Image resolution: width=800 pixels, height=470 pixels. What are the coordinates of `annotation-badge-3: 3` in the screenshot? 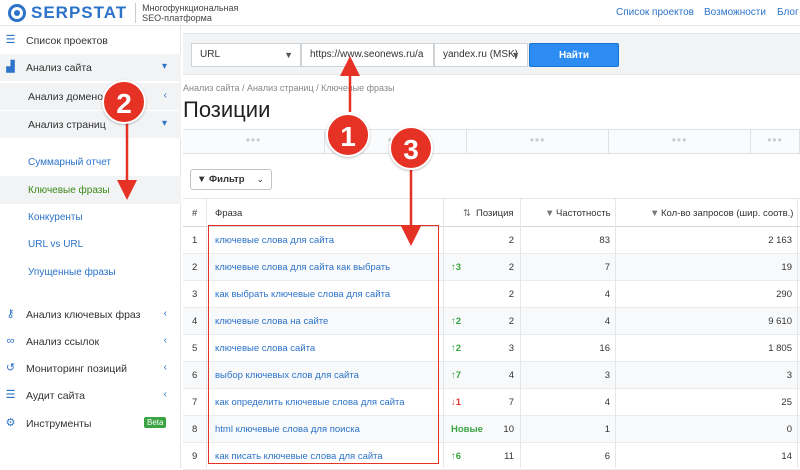 It's located at (411, 148).